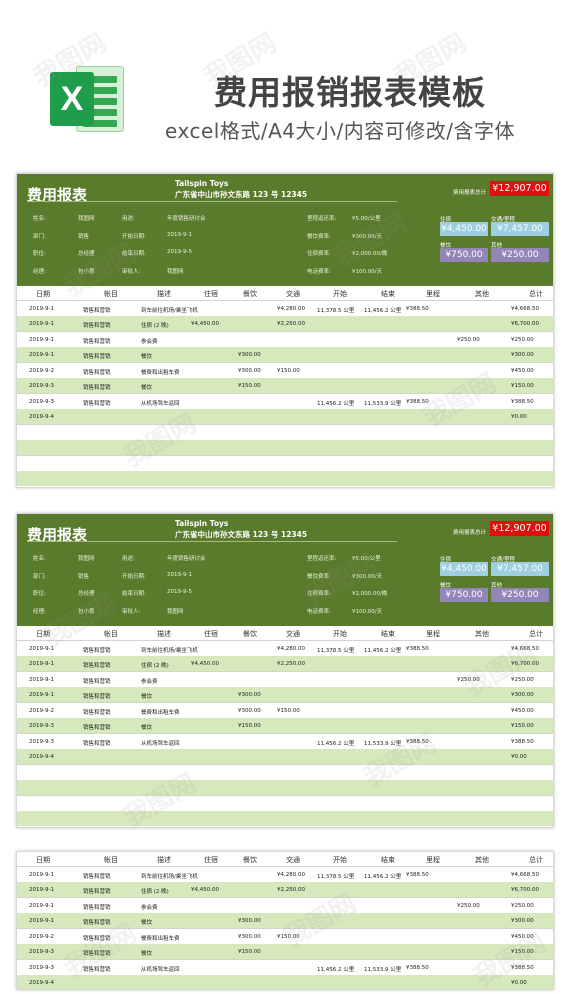 Image resolution: width=570 pixels, height=994 pixels. What do you see at coordinates (367, 576) in the screenshot?
I see `info-meal-rate-value: ¥300.00/天` at bounding box center [367, 576].